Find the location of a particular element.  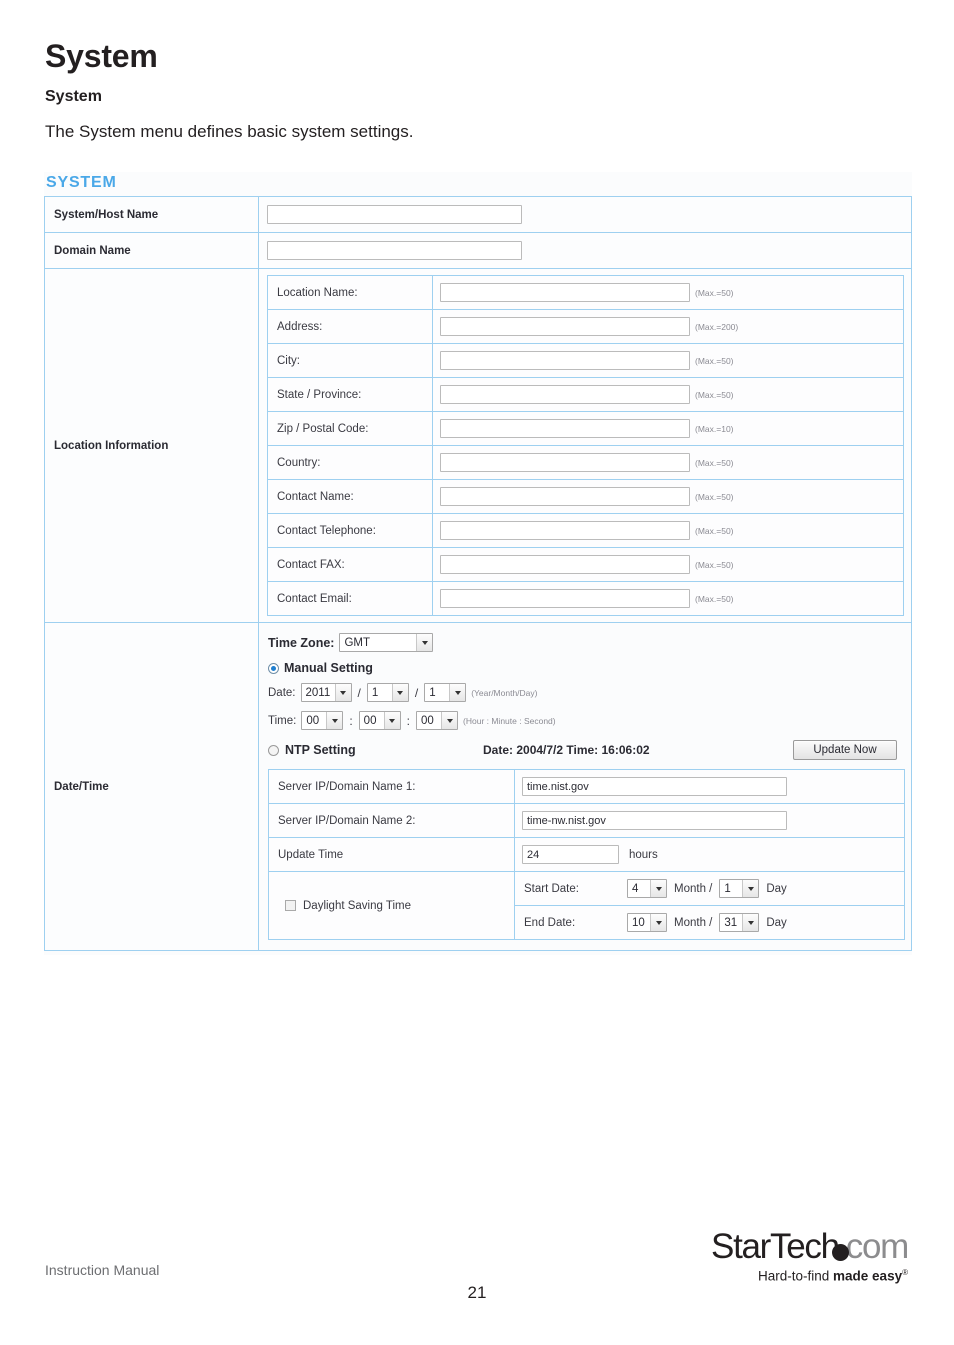

startech-logo: StarTech com Hard-to-find made easy® is located at coordinates (799, 1255).